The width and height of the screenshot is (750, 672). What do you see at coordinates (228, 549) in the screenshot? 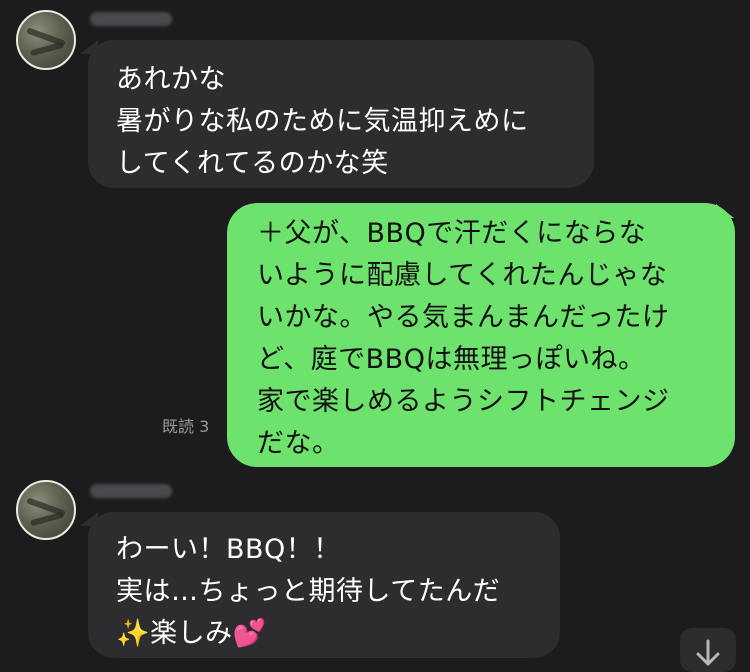
I see `message-line: わーい！BBQ！！` at bounding box center [228, 549].